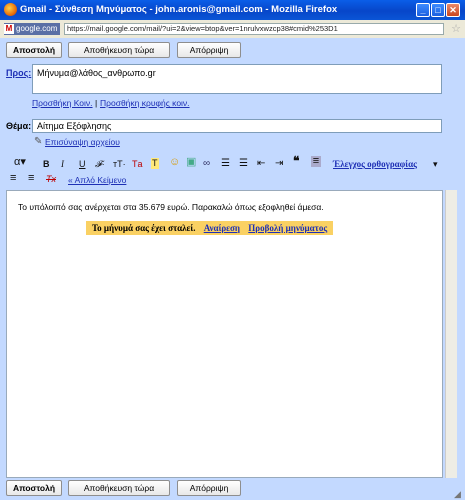 The width and height of the screenshot is (465, 500). I want to click on text-color-button: Tа, so click(137, 164).